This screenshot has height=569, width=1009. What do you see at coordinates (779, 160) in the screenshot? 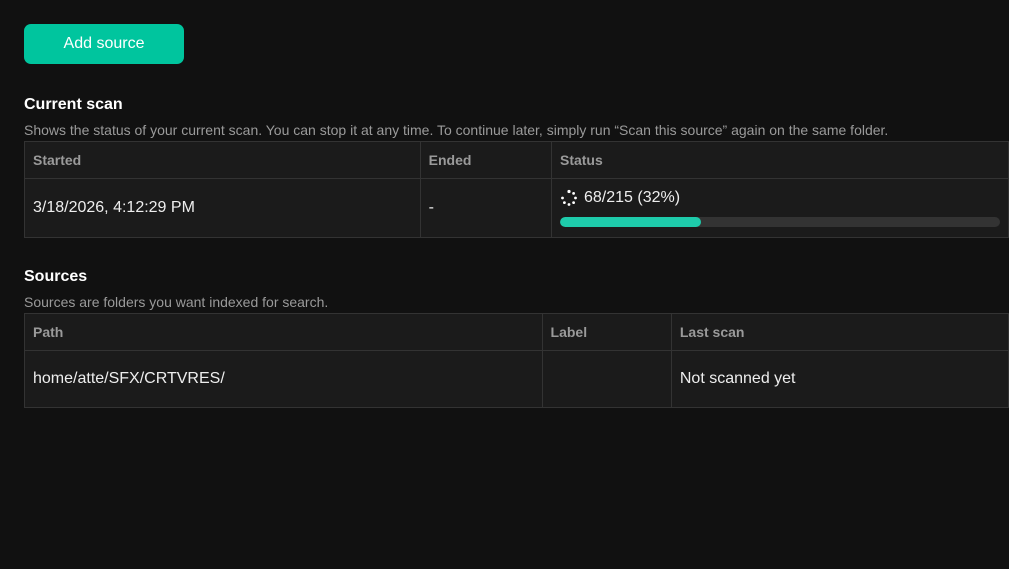
I see `column-header-status: Status` at bounding box center [779, 160].